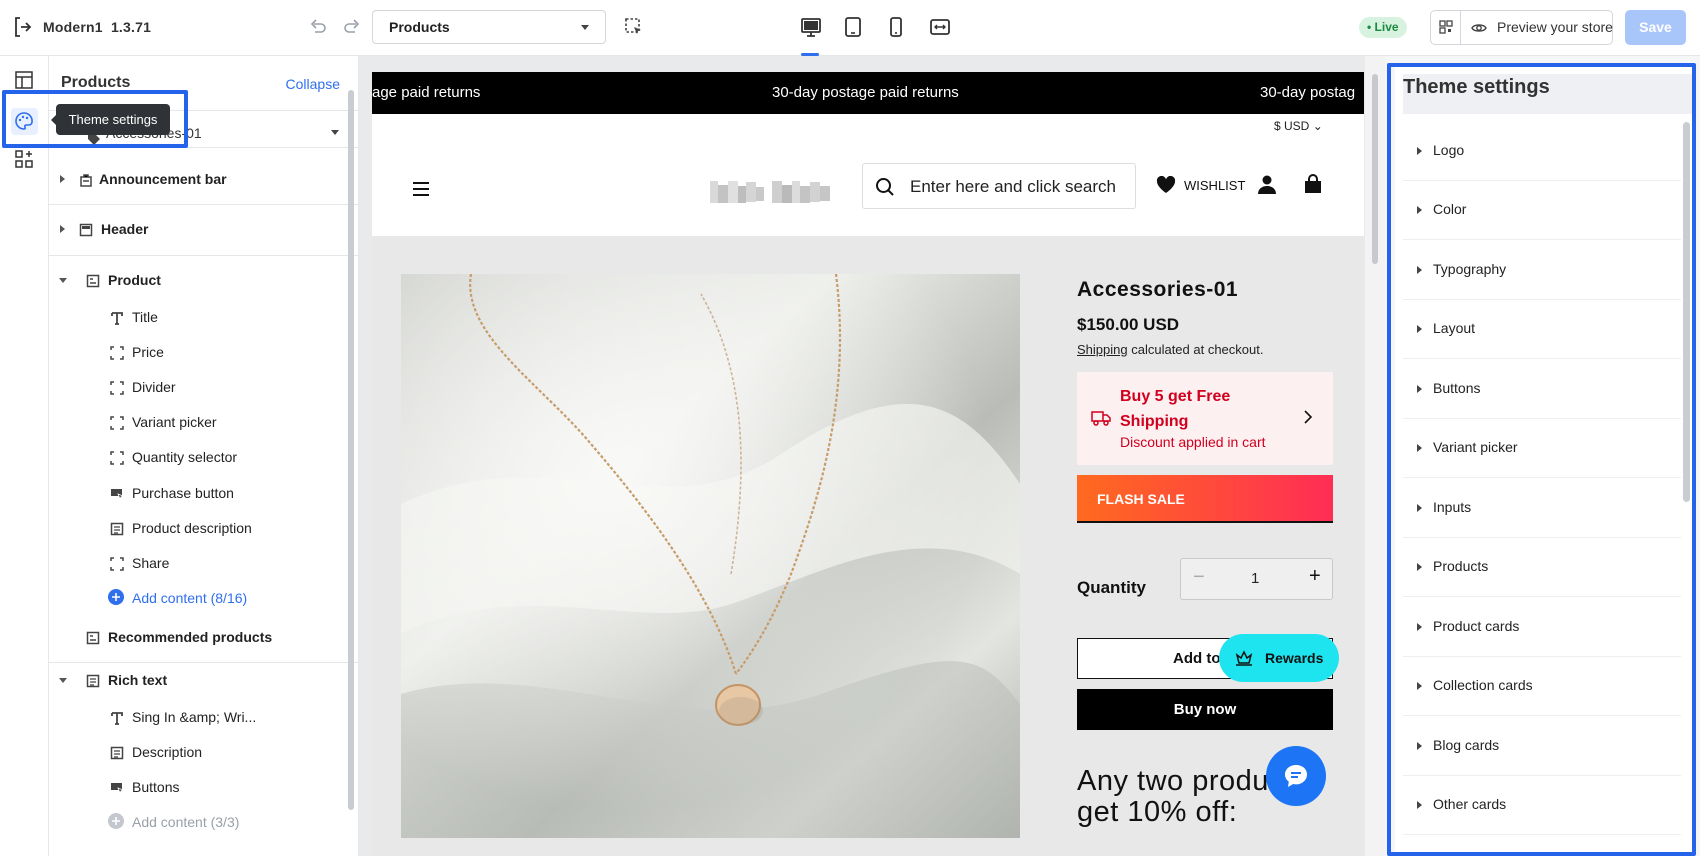 The width and height of the screenshot is (1700, 856). Describe the element at coordinates (199, 493) in the screenshot. I see `block-purchase-button: Purchase button` at that location.